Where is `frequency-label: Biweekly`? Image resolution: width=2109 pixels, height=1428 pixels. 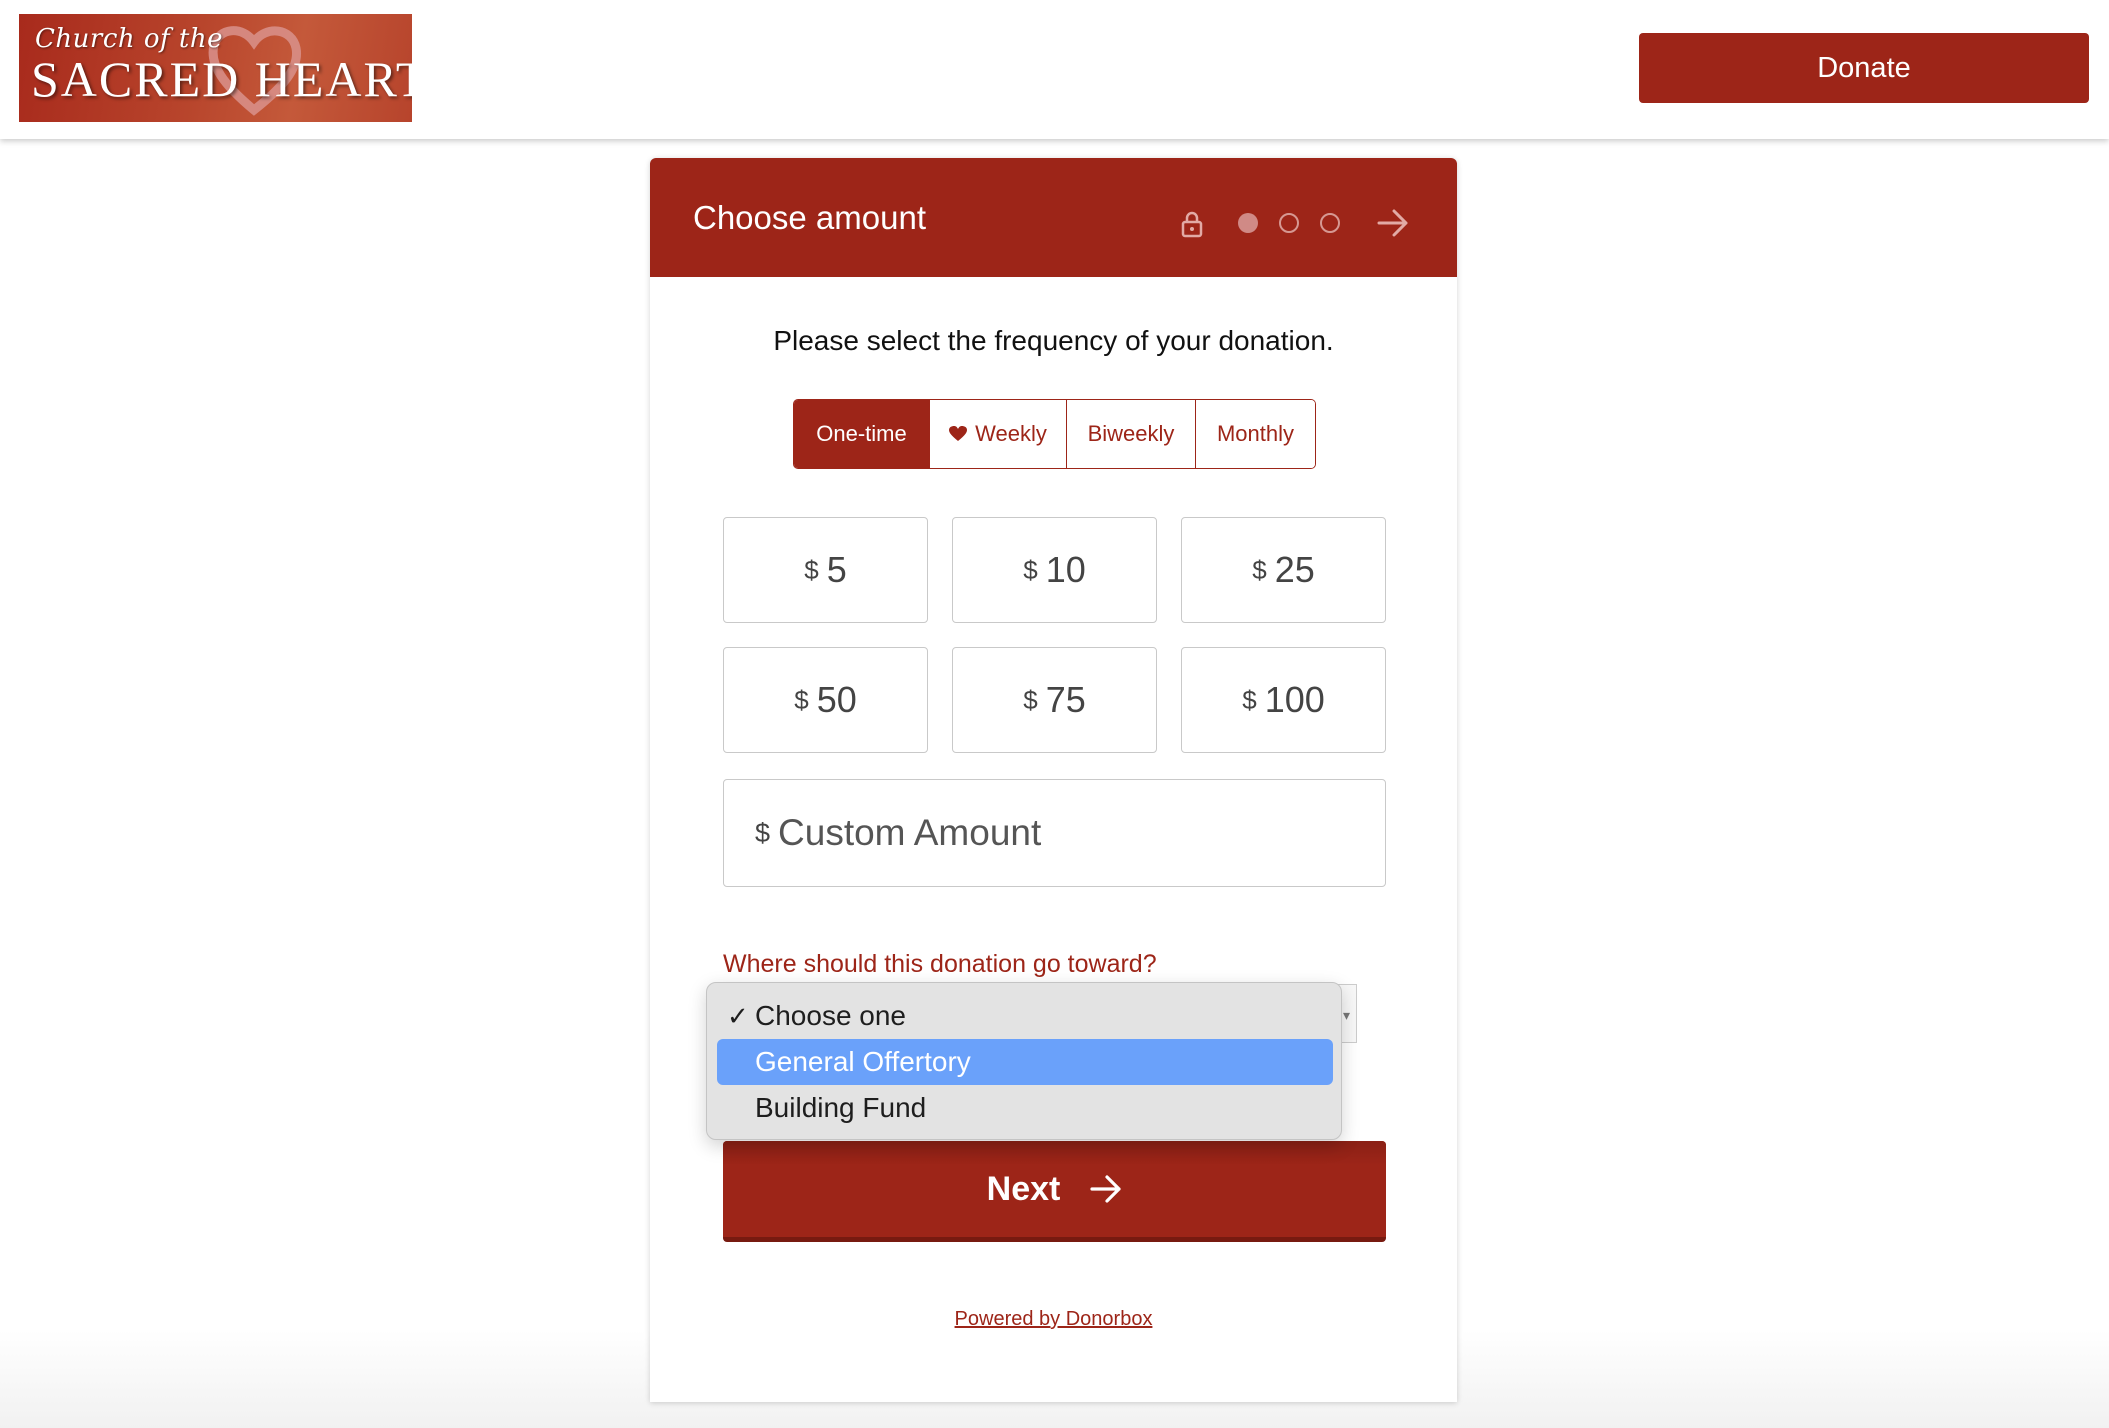
frequency-label: Biweekly is located at coordinates (1131, 433).